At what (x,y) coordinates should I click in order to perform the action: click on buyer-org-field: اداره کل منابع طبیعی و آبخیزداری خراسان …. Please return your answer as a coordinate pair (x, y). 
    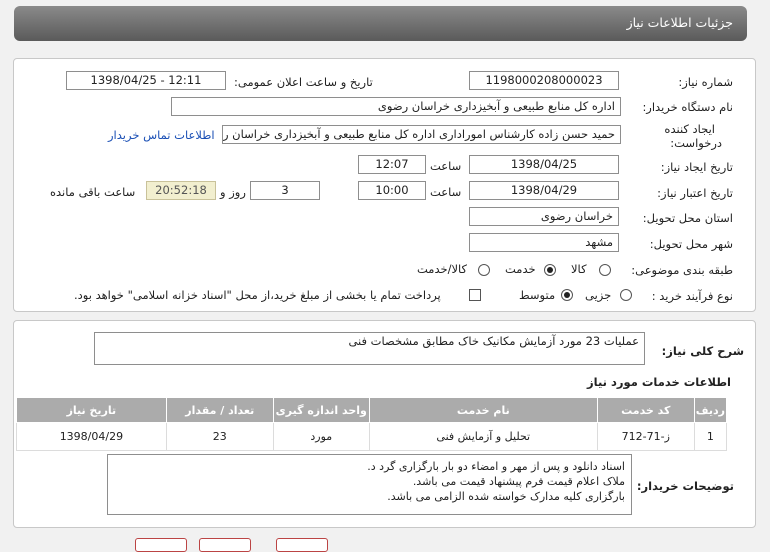
    Looking at the image, I should click on (396, 106).